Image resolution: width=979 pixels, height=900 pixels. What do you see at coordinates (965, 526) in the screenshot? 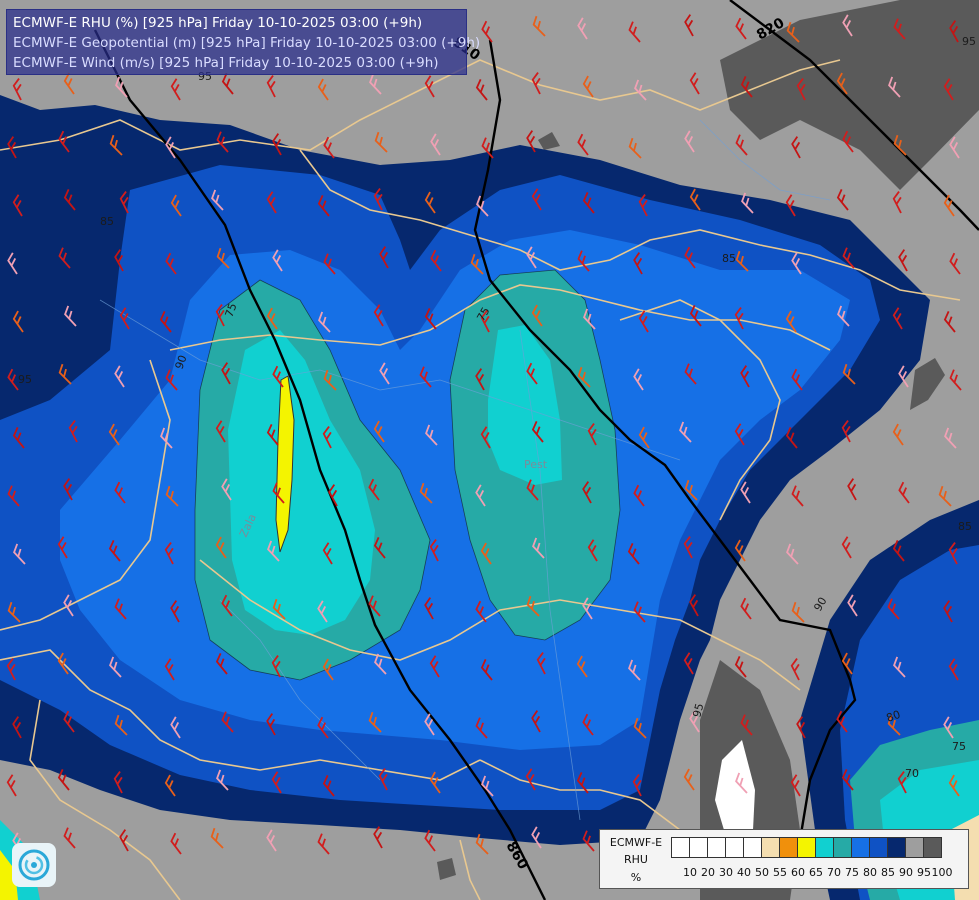
I see `rhu-label-85-c: 85` at bounding box center [965, 526].